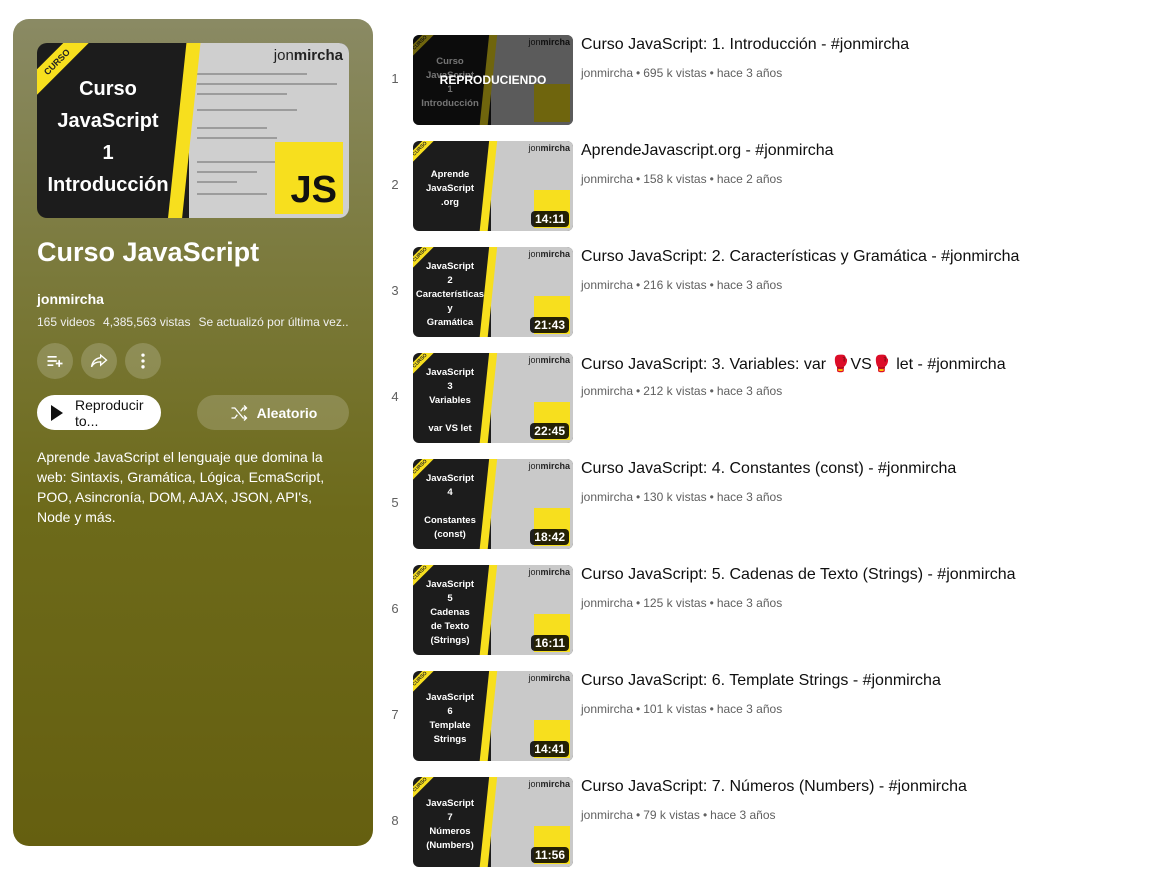 The width and height of the screenshot is (1175, 869). What do you see at coordinates (395, 184) in the screenshot?
I see `video-index: 2` at bounding box center [395, 184].